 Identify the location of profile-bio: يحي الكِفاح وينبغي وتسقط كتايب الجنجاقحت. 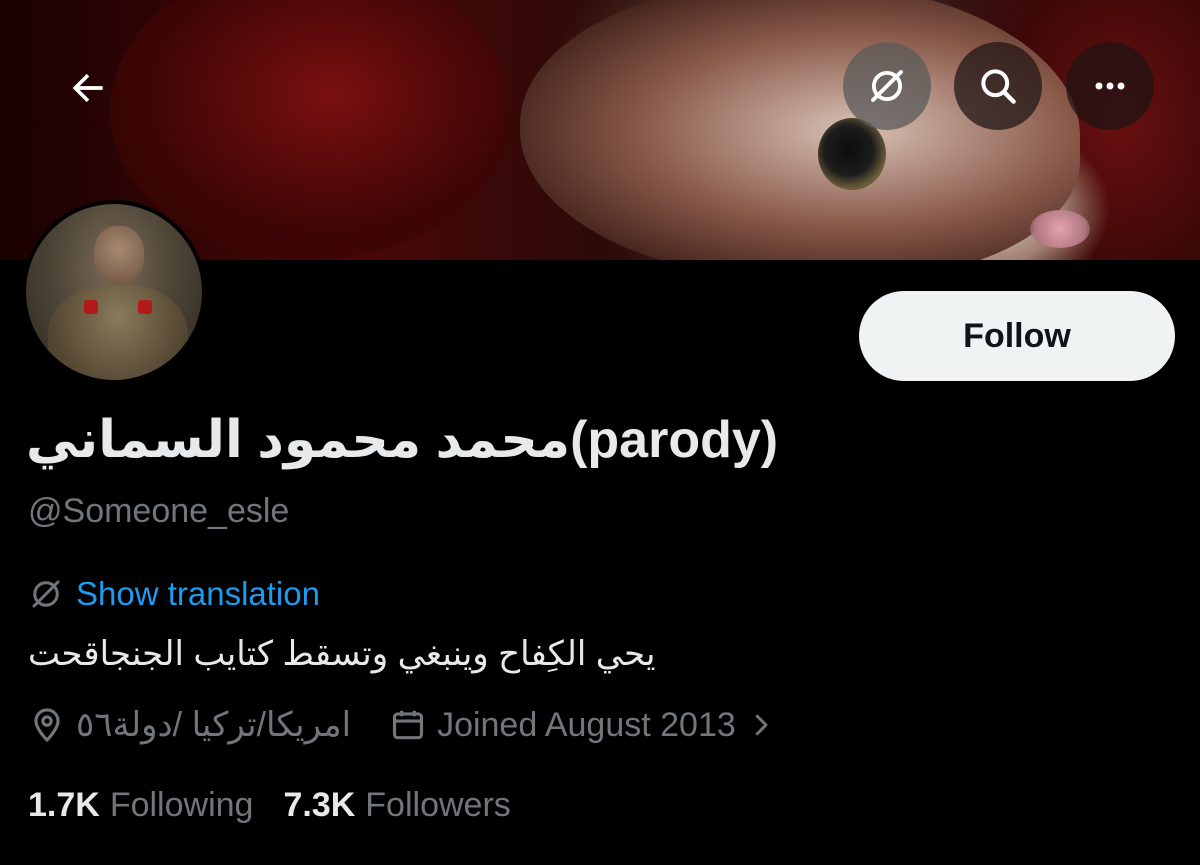
(403, 654).